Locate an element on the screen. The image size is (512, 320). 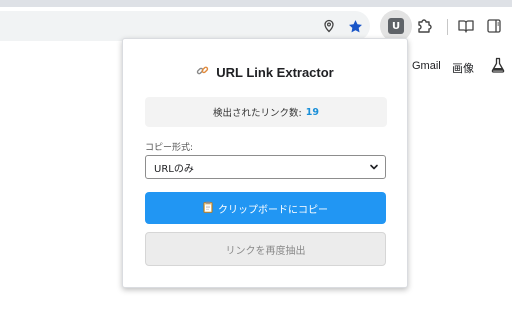
copy-button-label: クリップボードにコピー is located at coordinates (273, 210).